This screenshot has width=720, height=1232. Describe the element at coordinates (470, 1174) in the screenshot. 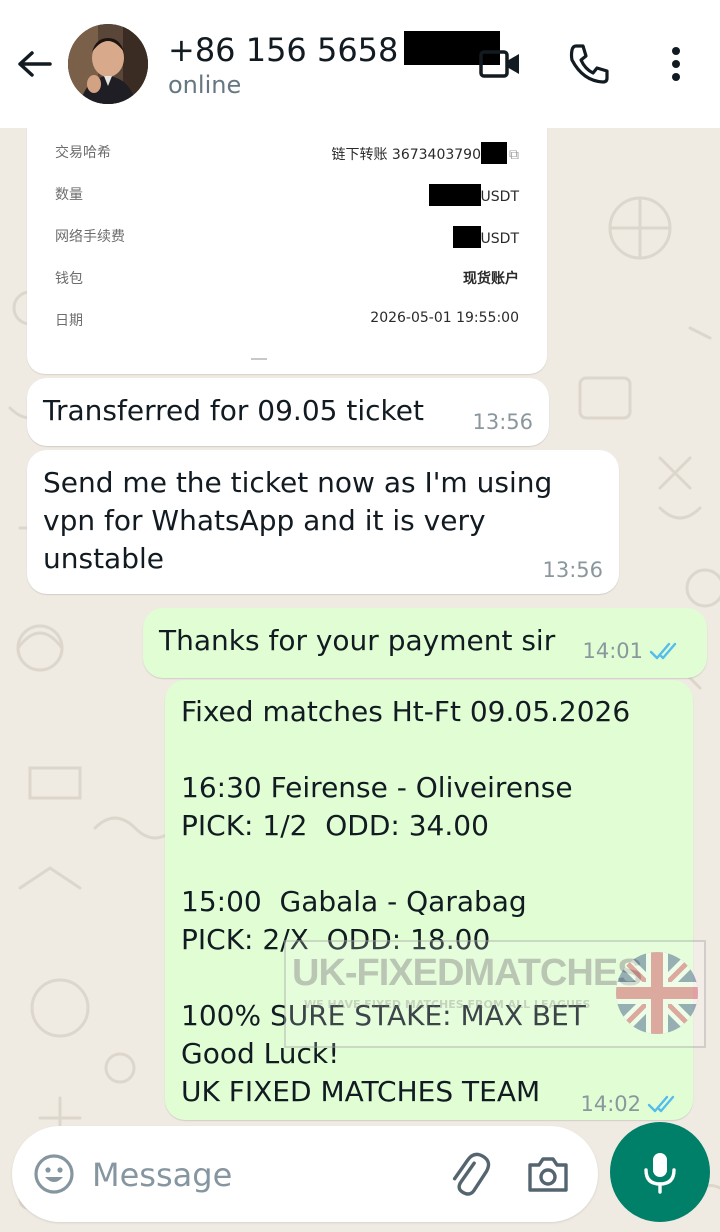

I see `attachment-paperclip-icon` at that location.